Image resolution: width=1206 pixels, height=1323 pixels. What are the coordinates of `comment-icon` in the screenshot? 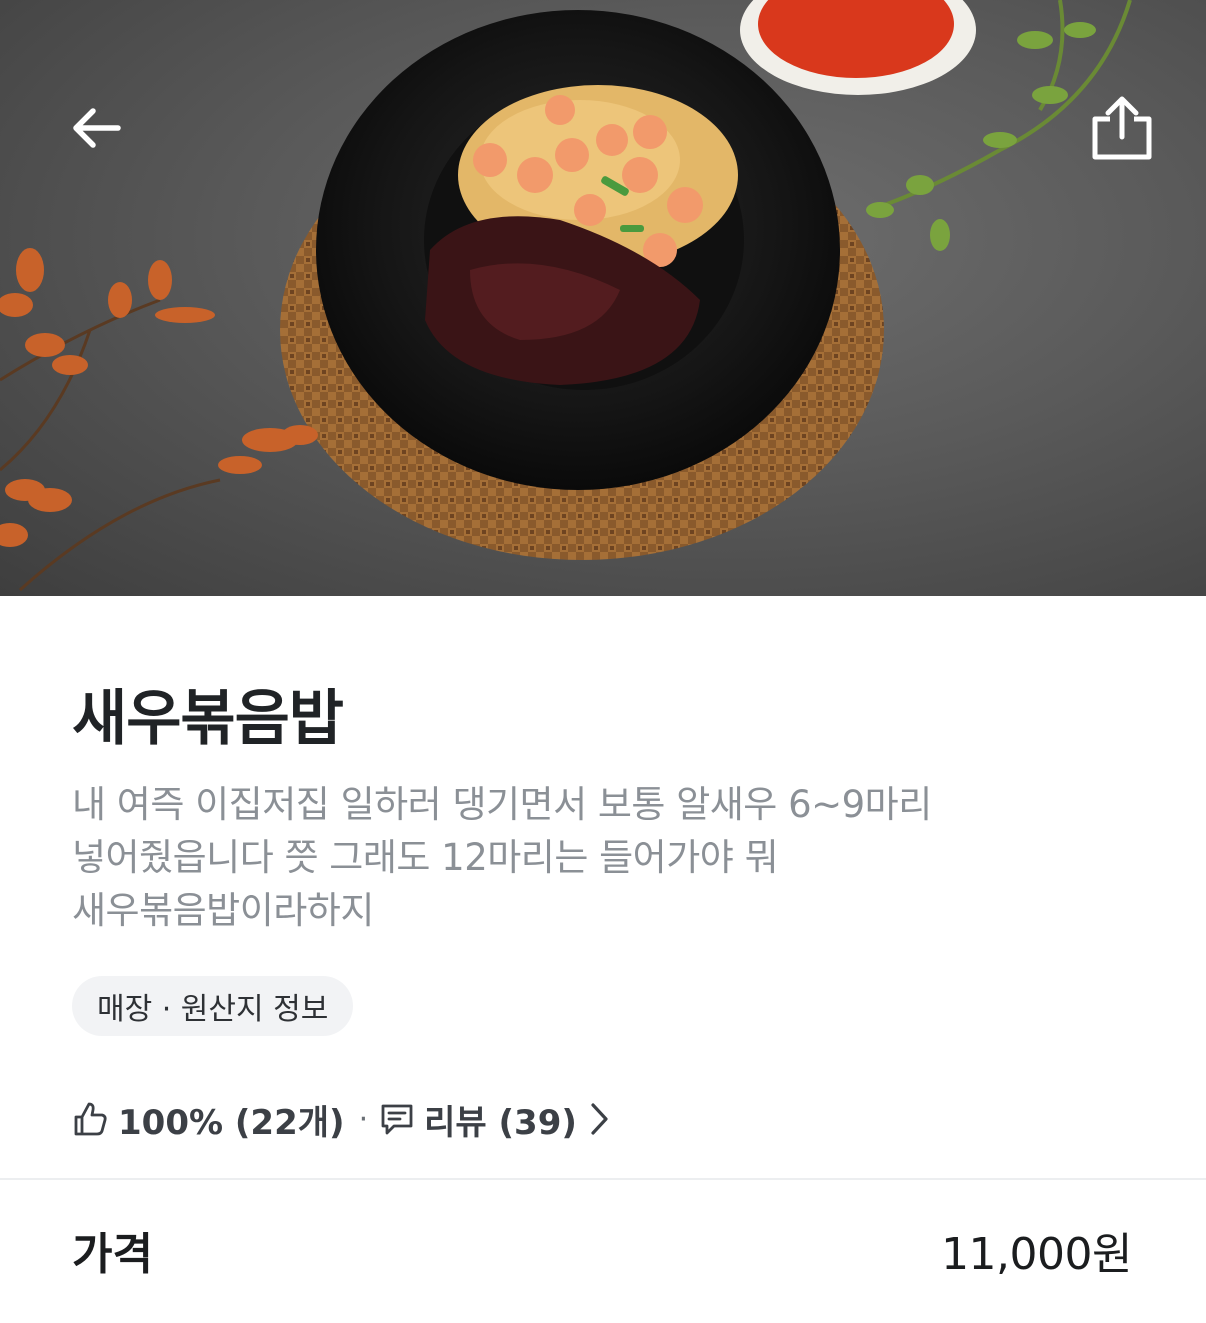 It's located at (397, 1119).